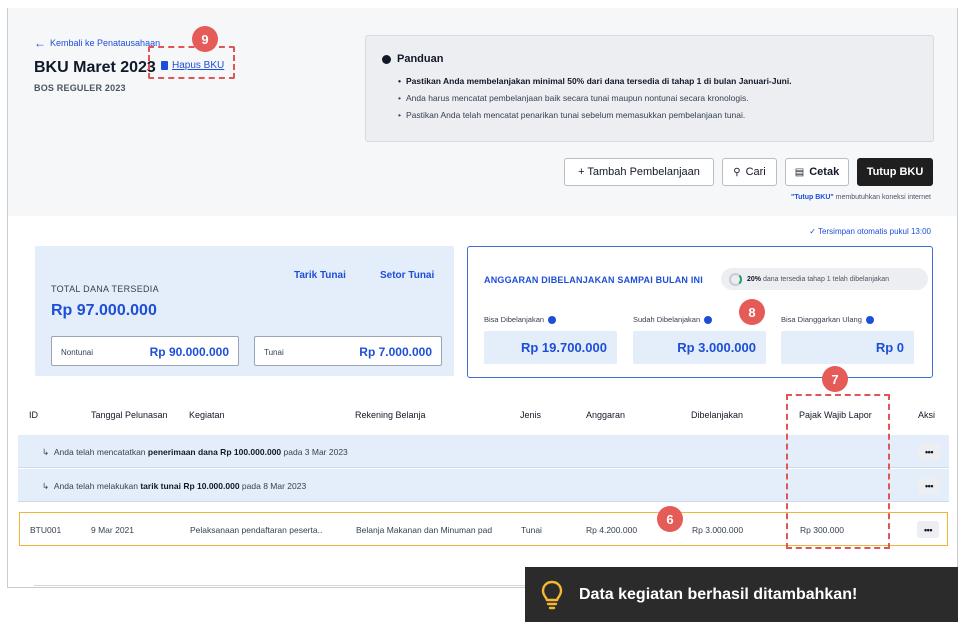 This screenshot has height=625, width=965. I want to click on progress-ring-icon, so click(735, 279).